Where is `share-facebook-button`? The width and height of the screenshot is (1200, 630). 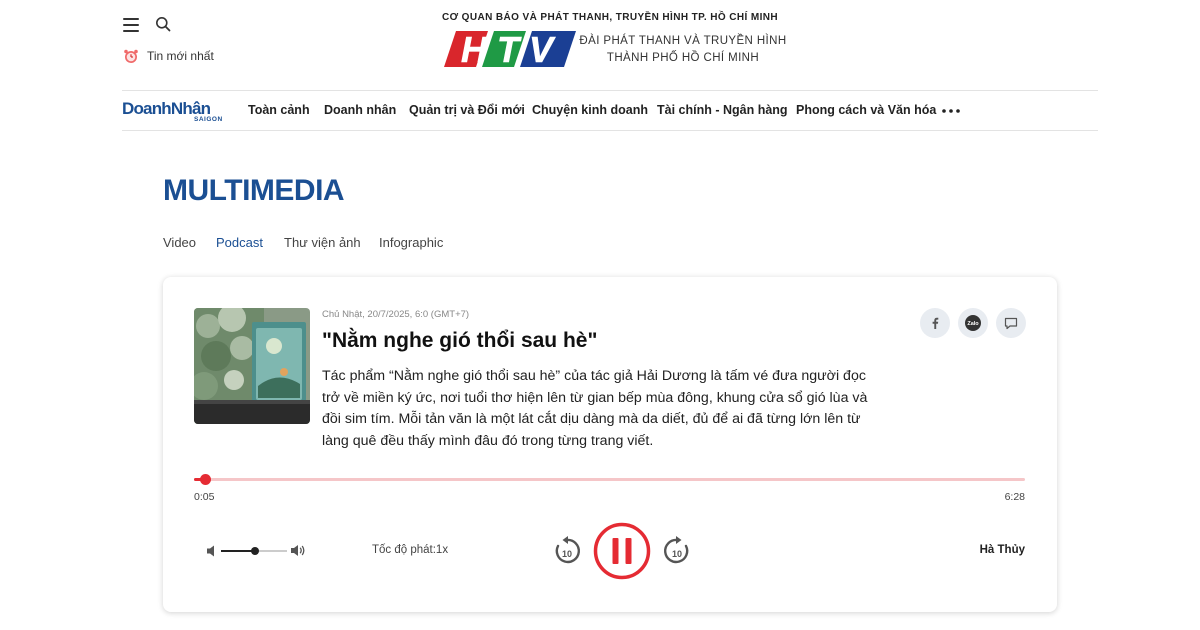 share-facebook-button is located at coordinates (935, 323).